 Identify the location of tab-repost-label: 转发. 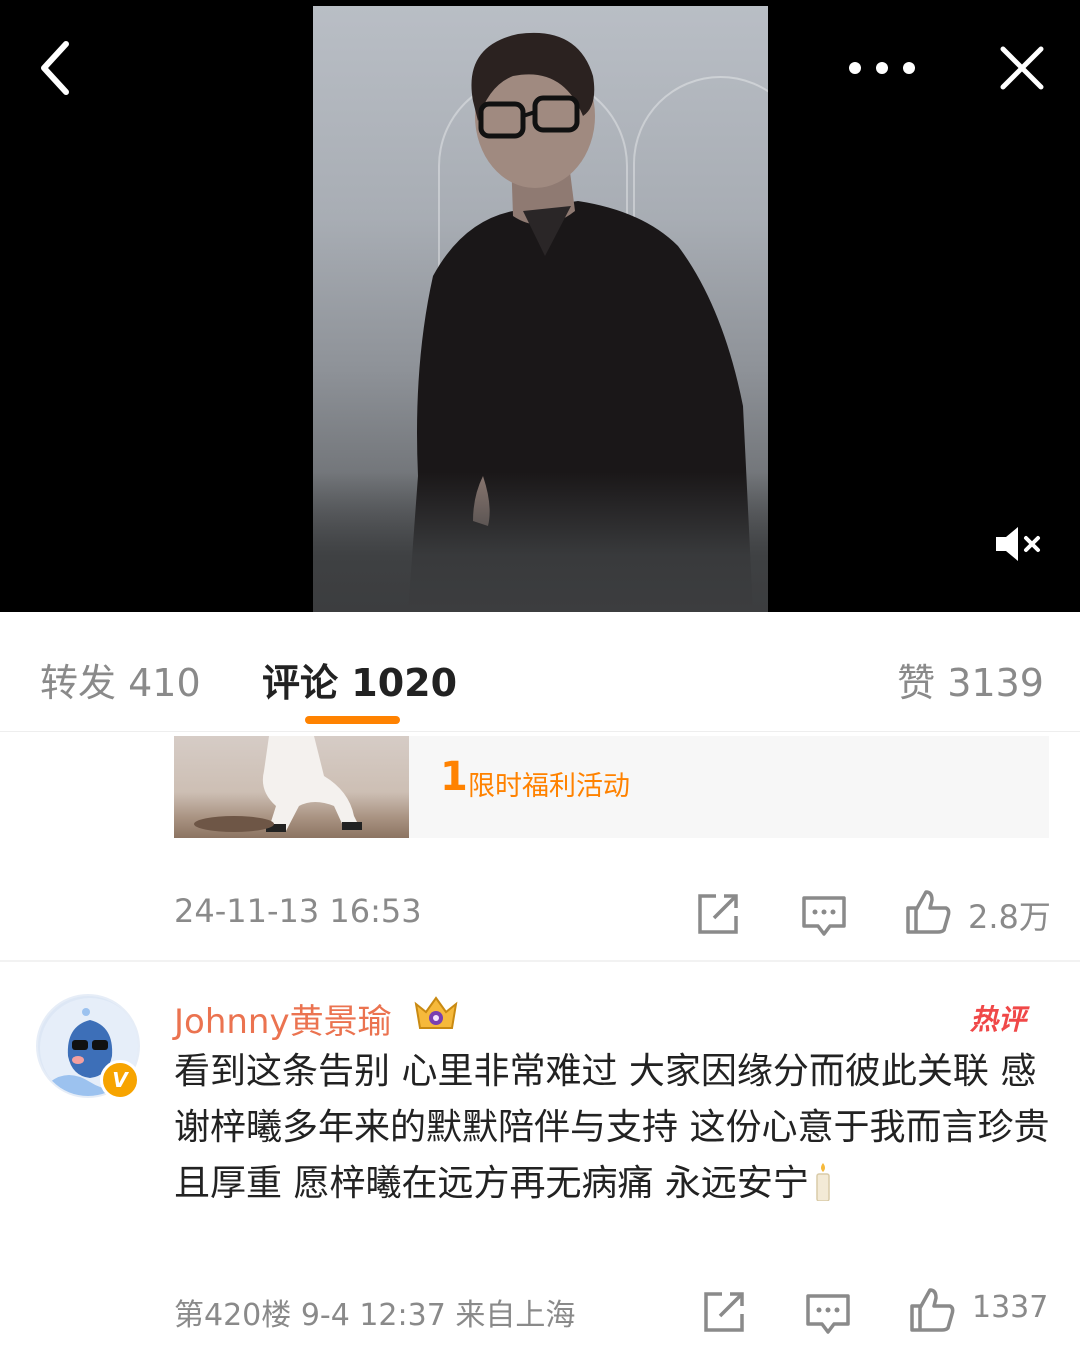
(78, 683).